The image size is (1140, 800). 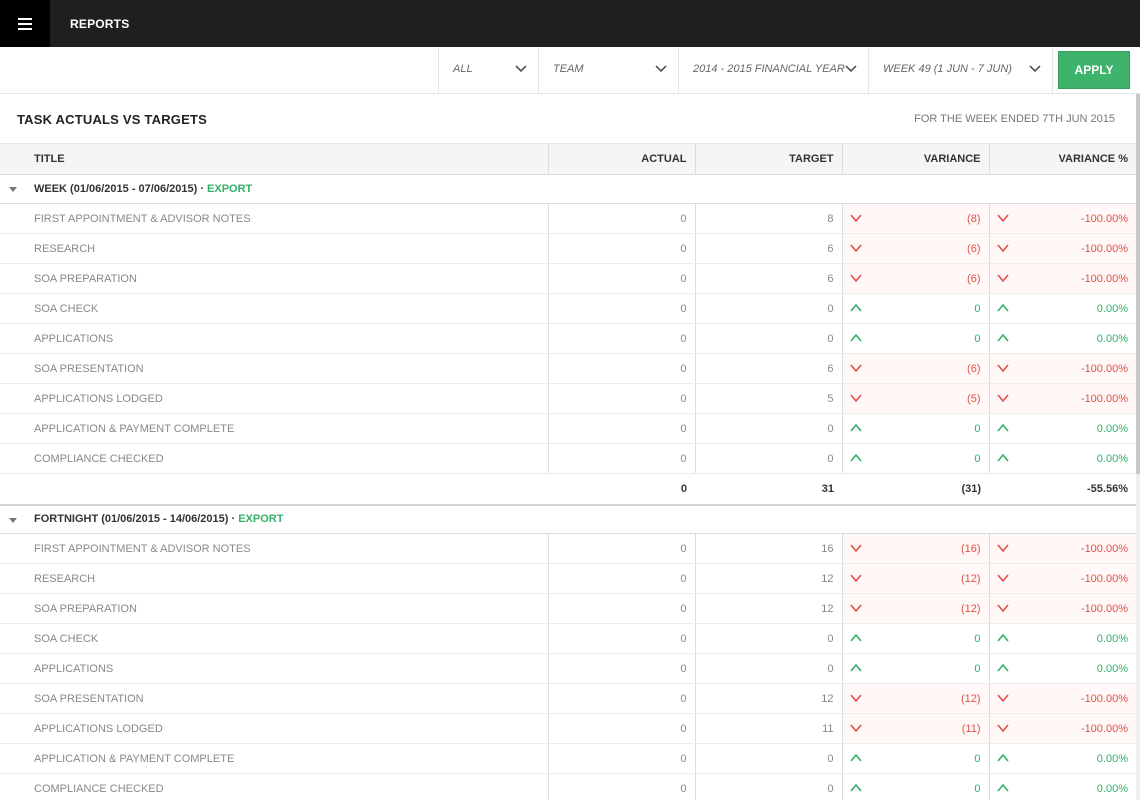 I want to click on table-row: SOA PREPARATION 0 6 (6) -100.00%, so click(x=568, y=278).